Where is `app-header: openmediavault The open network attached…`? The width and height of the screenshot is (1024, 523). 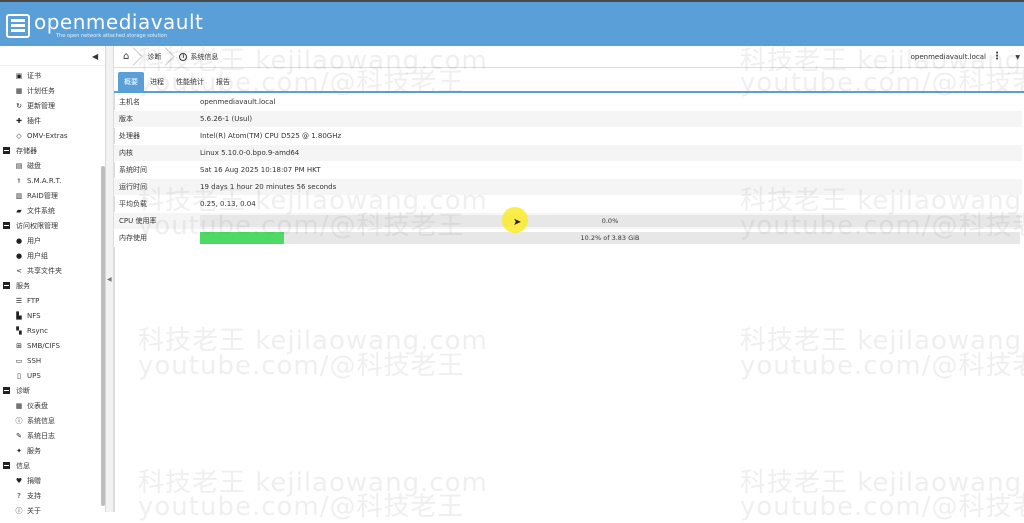 app-header: openmediavault The open network attached… is located at coordinates (512, 23).